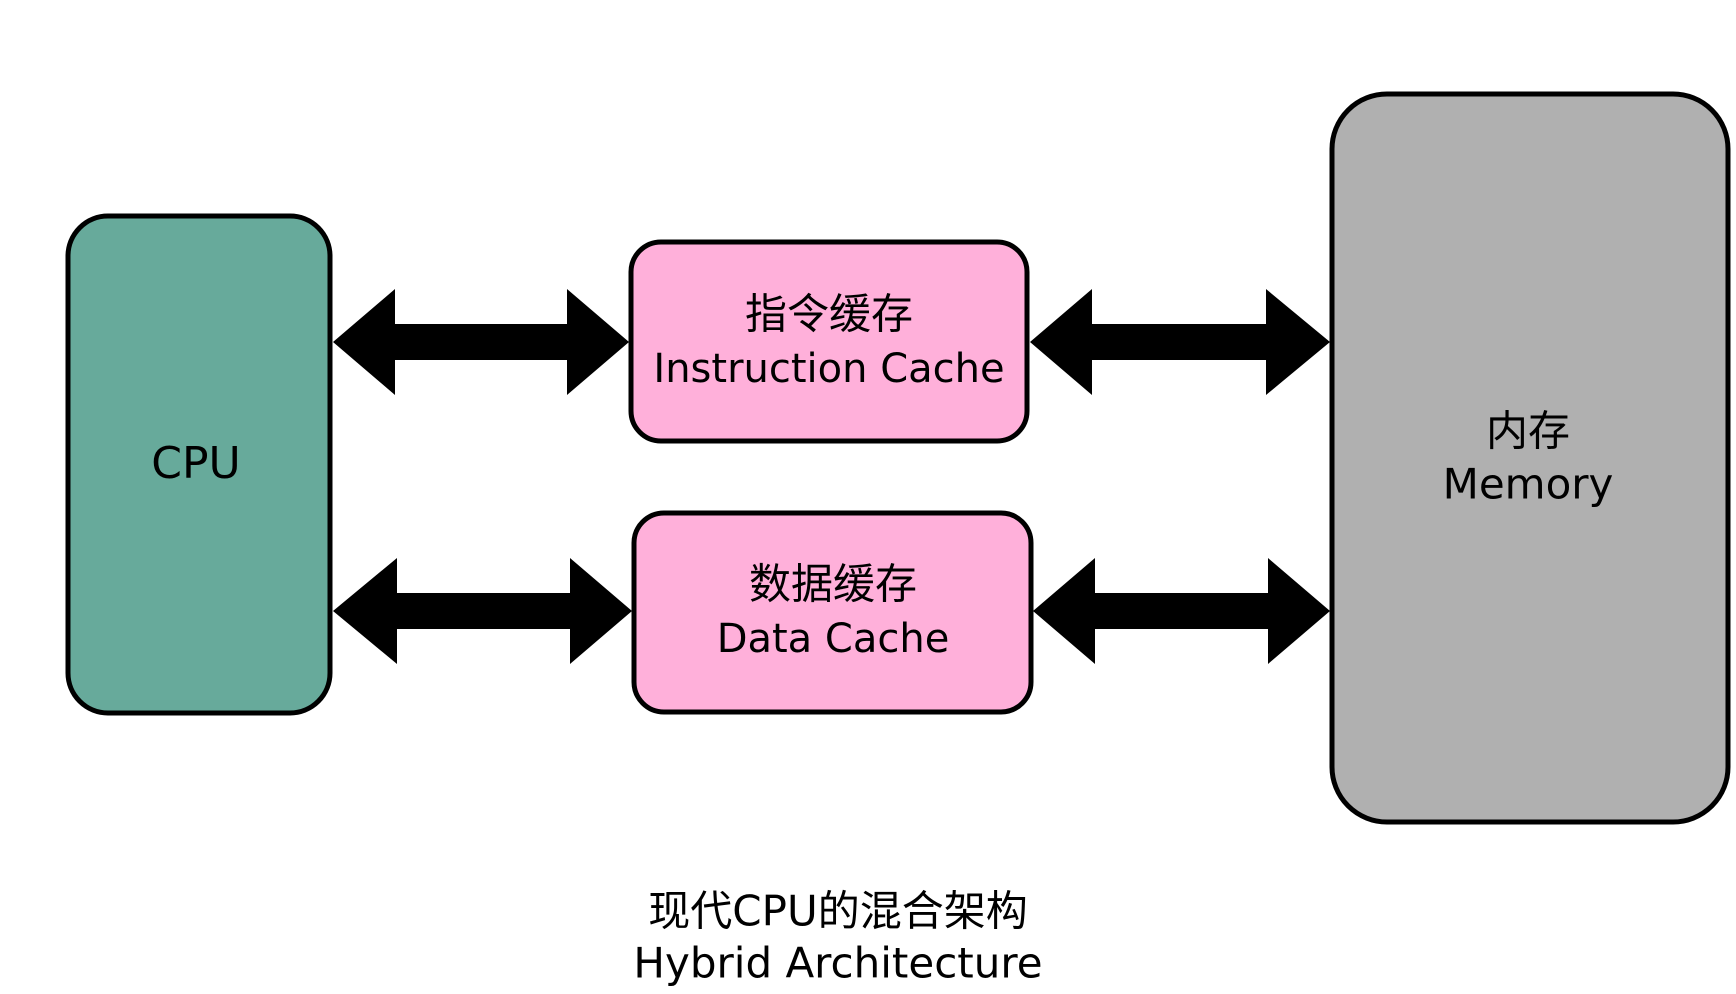 This screenshot has height=994, width=1736. Describe the element at coordinates (837, 963) in the screenshot. I see `caption-line-en: Hybrid Architecture` at that location.